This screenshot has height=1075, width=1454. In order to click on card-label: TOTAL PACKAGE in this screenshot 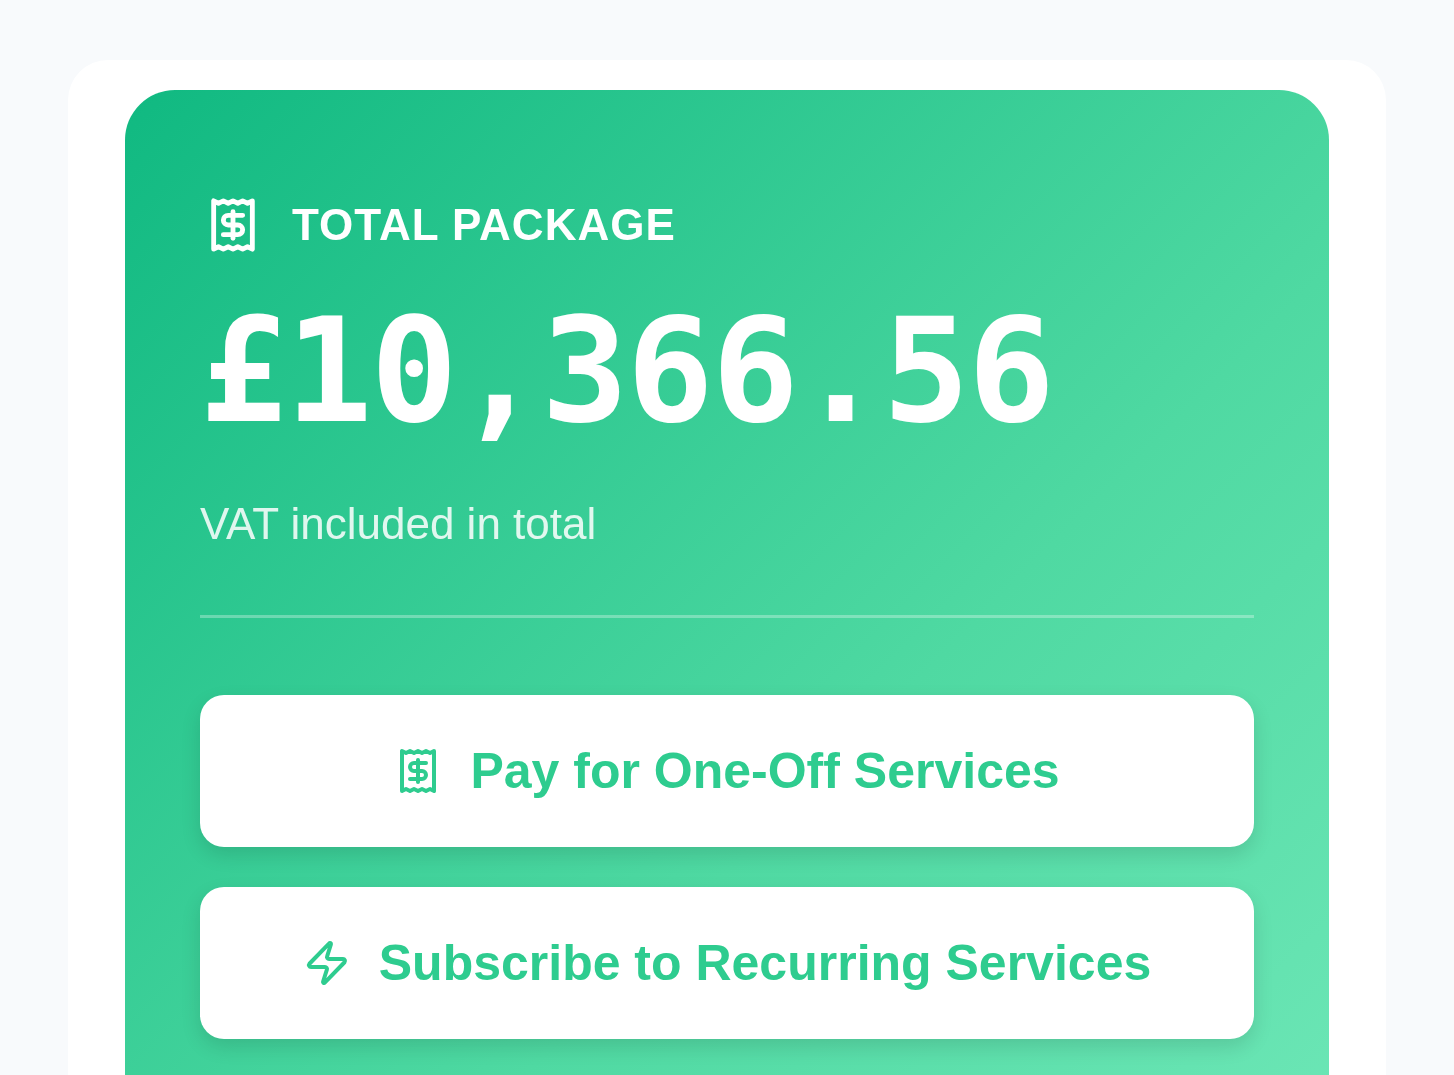, I will do `click(484, 225)`.